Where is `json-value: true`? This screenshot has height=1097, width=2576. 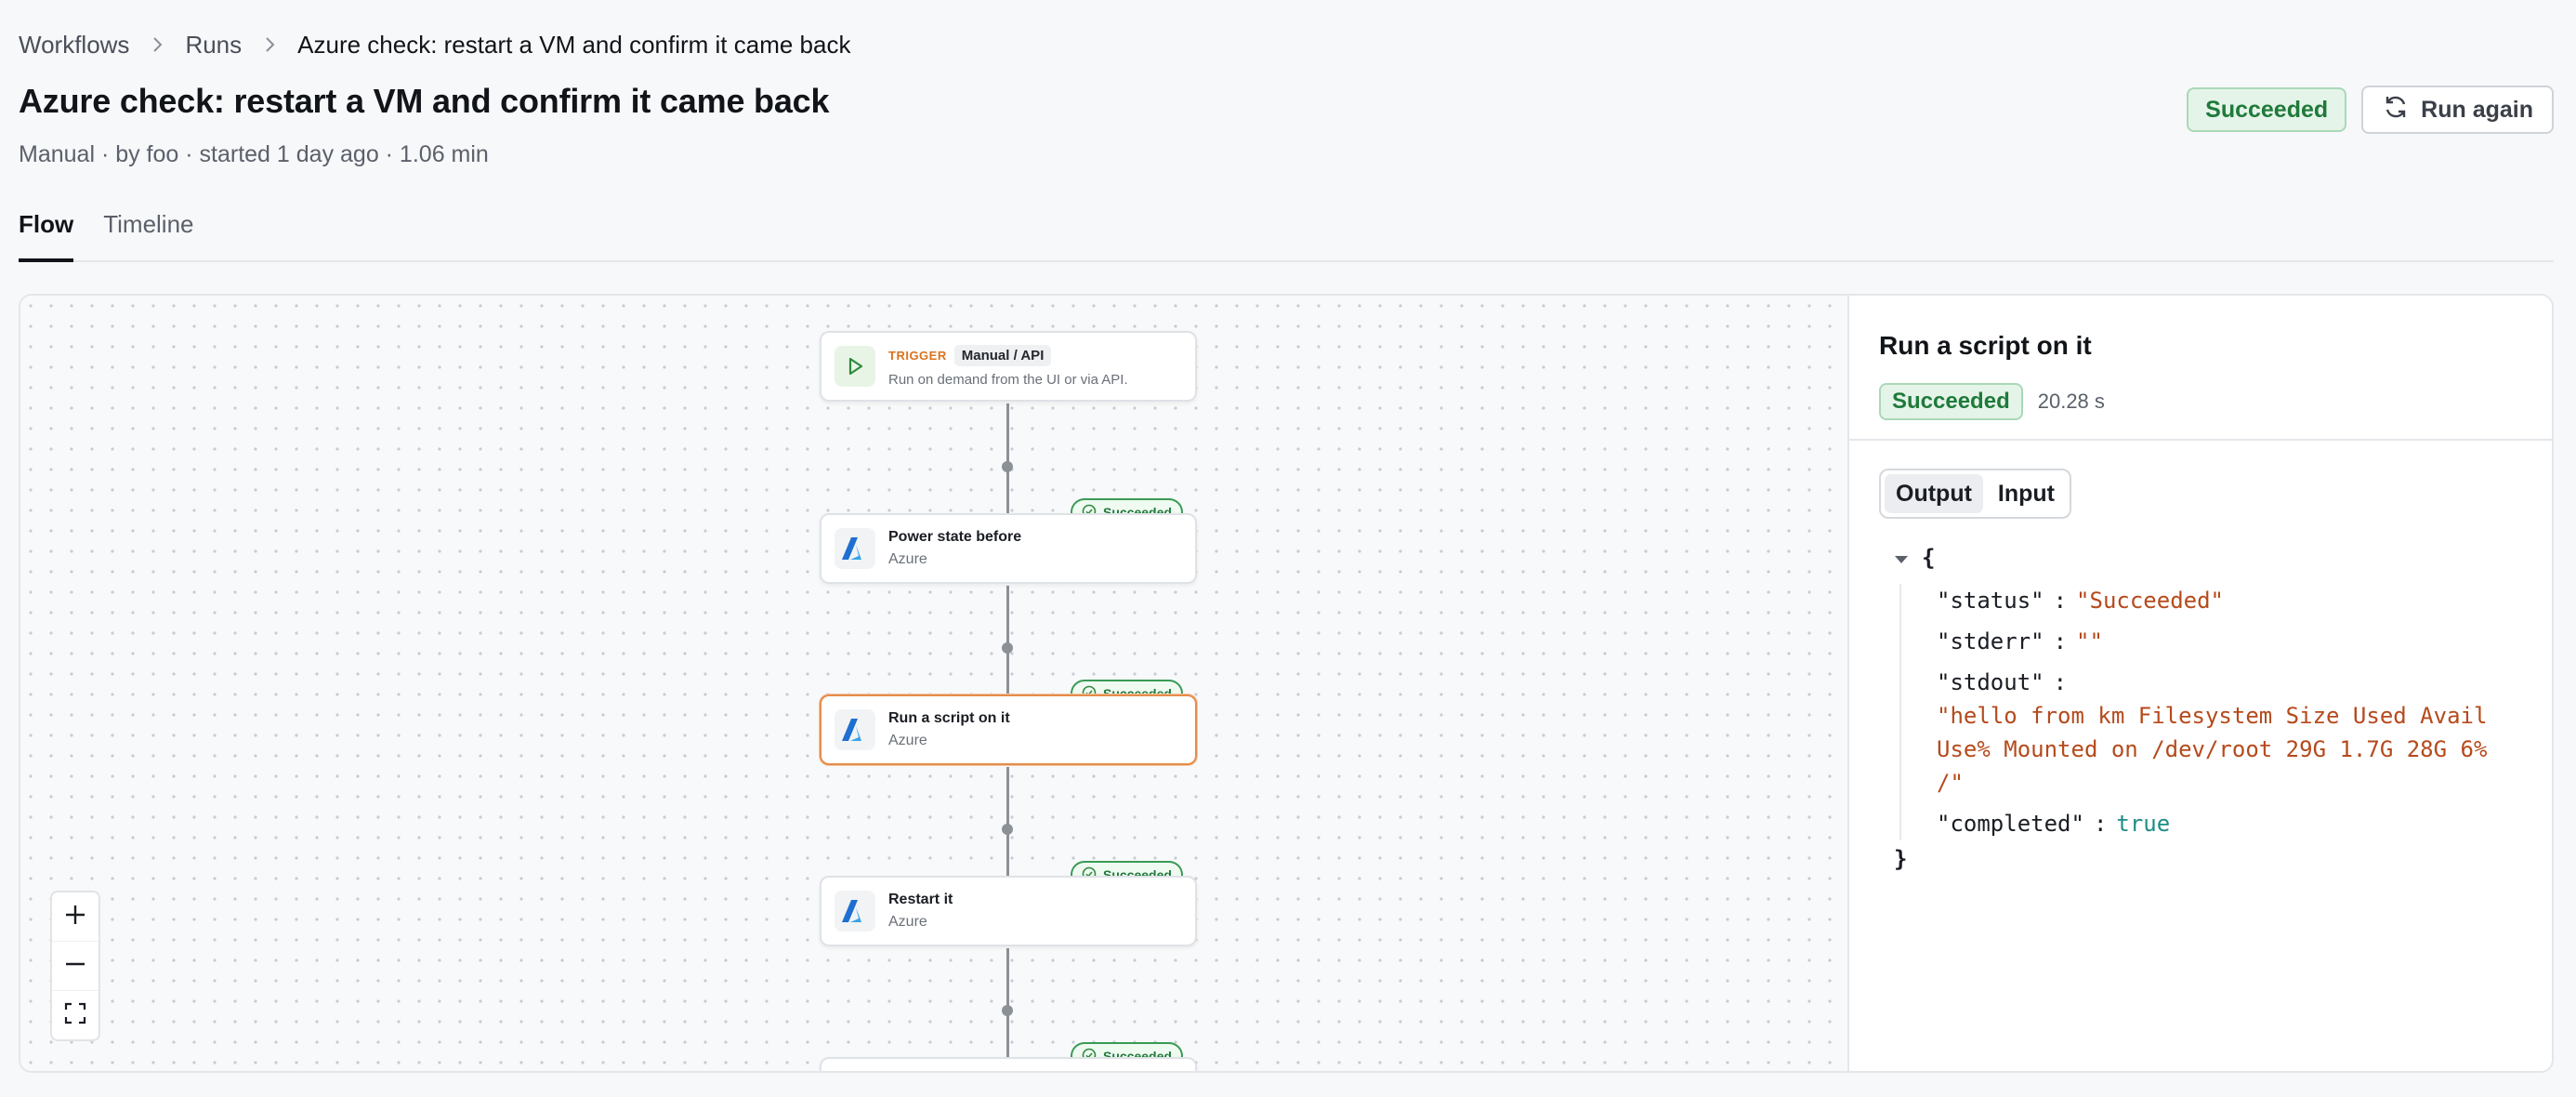
json-value: true is located at coordinates (2143, 824).